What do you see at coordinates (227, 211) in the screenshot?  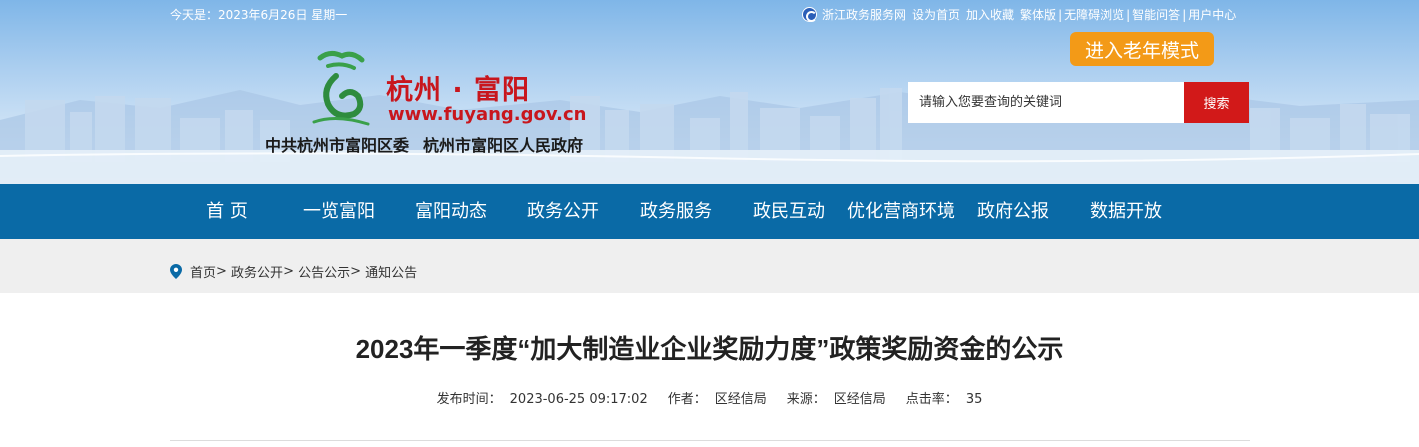 I see `nav-home: 首 页` at bounding box center [227, 211].